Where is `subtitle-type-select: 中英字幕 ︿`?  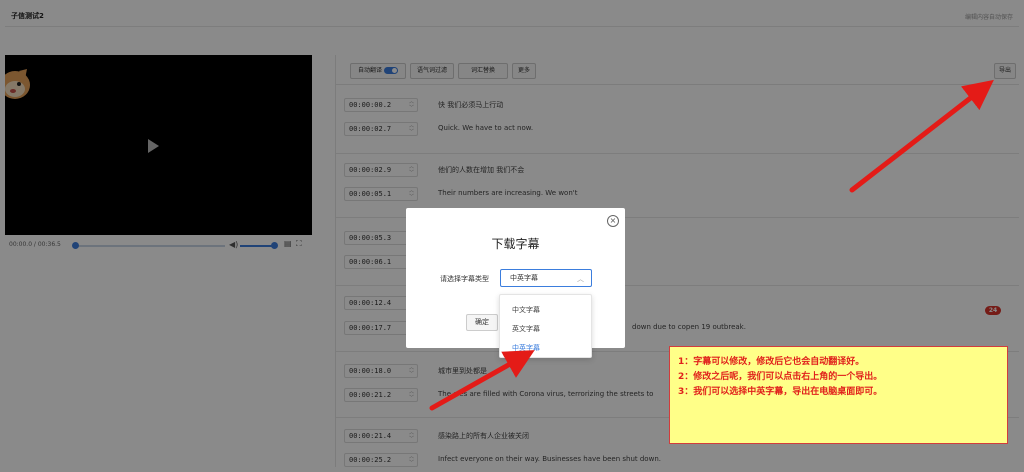 subtitle-type-select: 中英字幕 ︿ is located at coordinates (546, 278).